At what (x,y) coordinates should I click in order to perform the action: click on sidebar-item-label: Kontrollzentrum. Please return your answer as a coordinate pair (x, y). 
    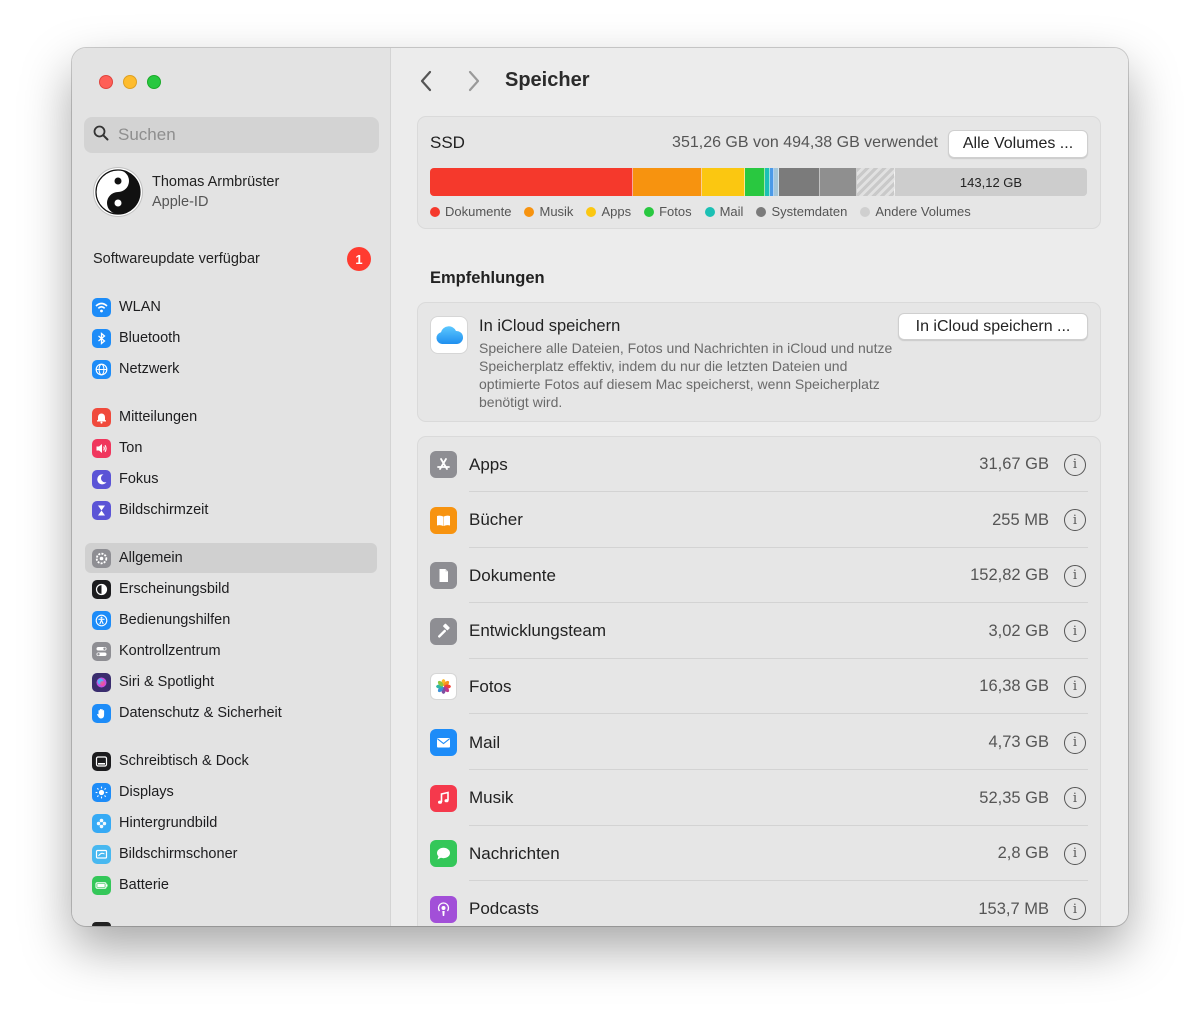
    Looking at the image, I should click on (170, 651).